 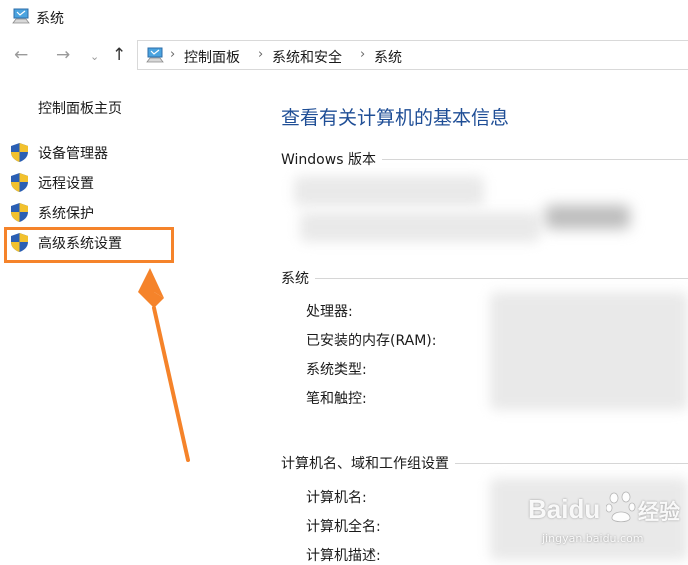 I want to click on watermark-suffix: 经验, so click(x=659, y=512).